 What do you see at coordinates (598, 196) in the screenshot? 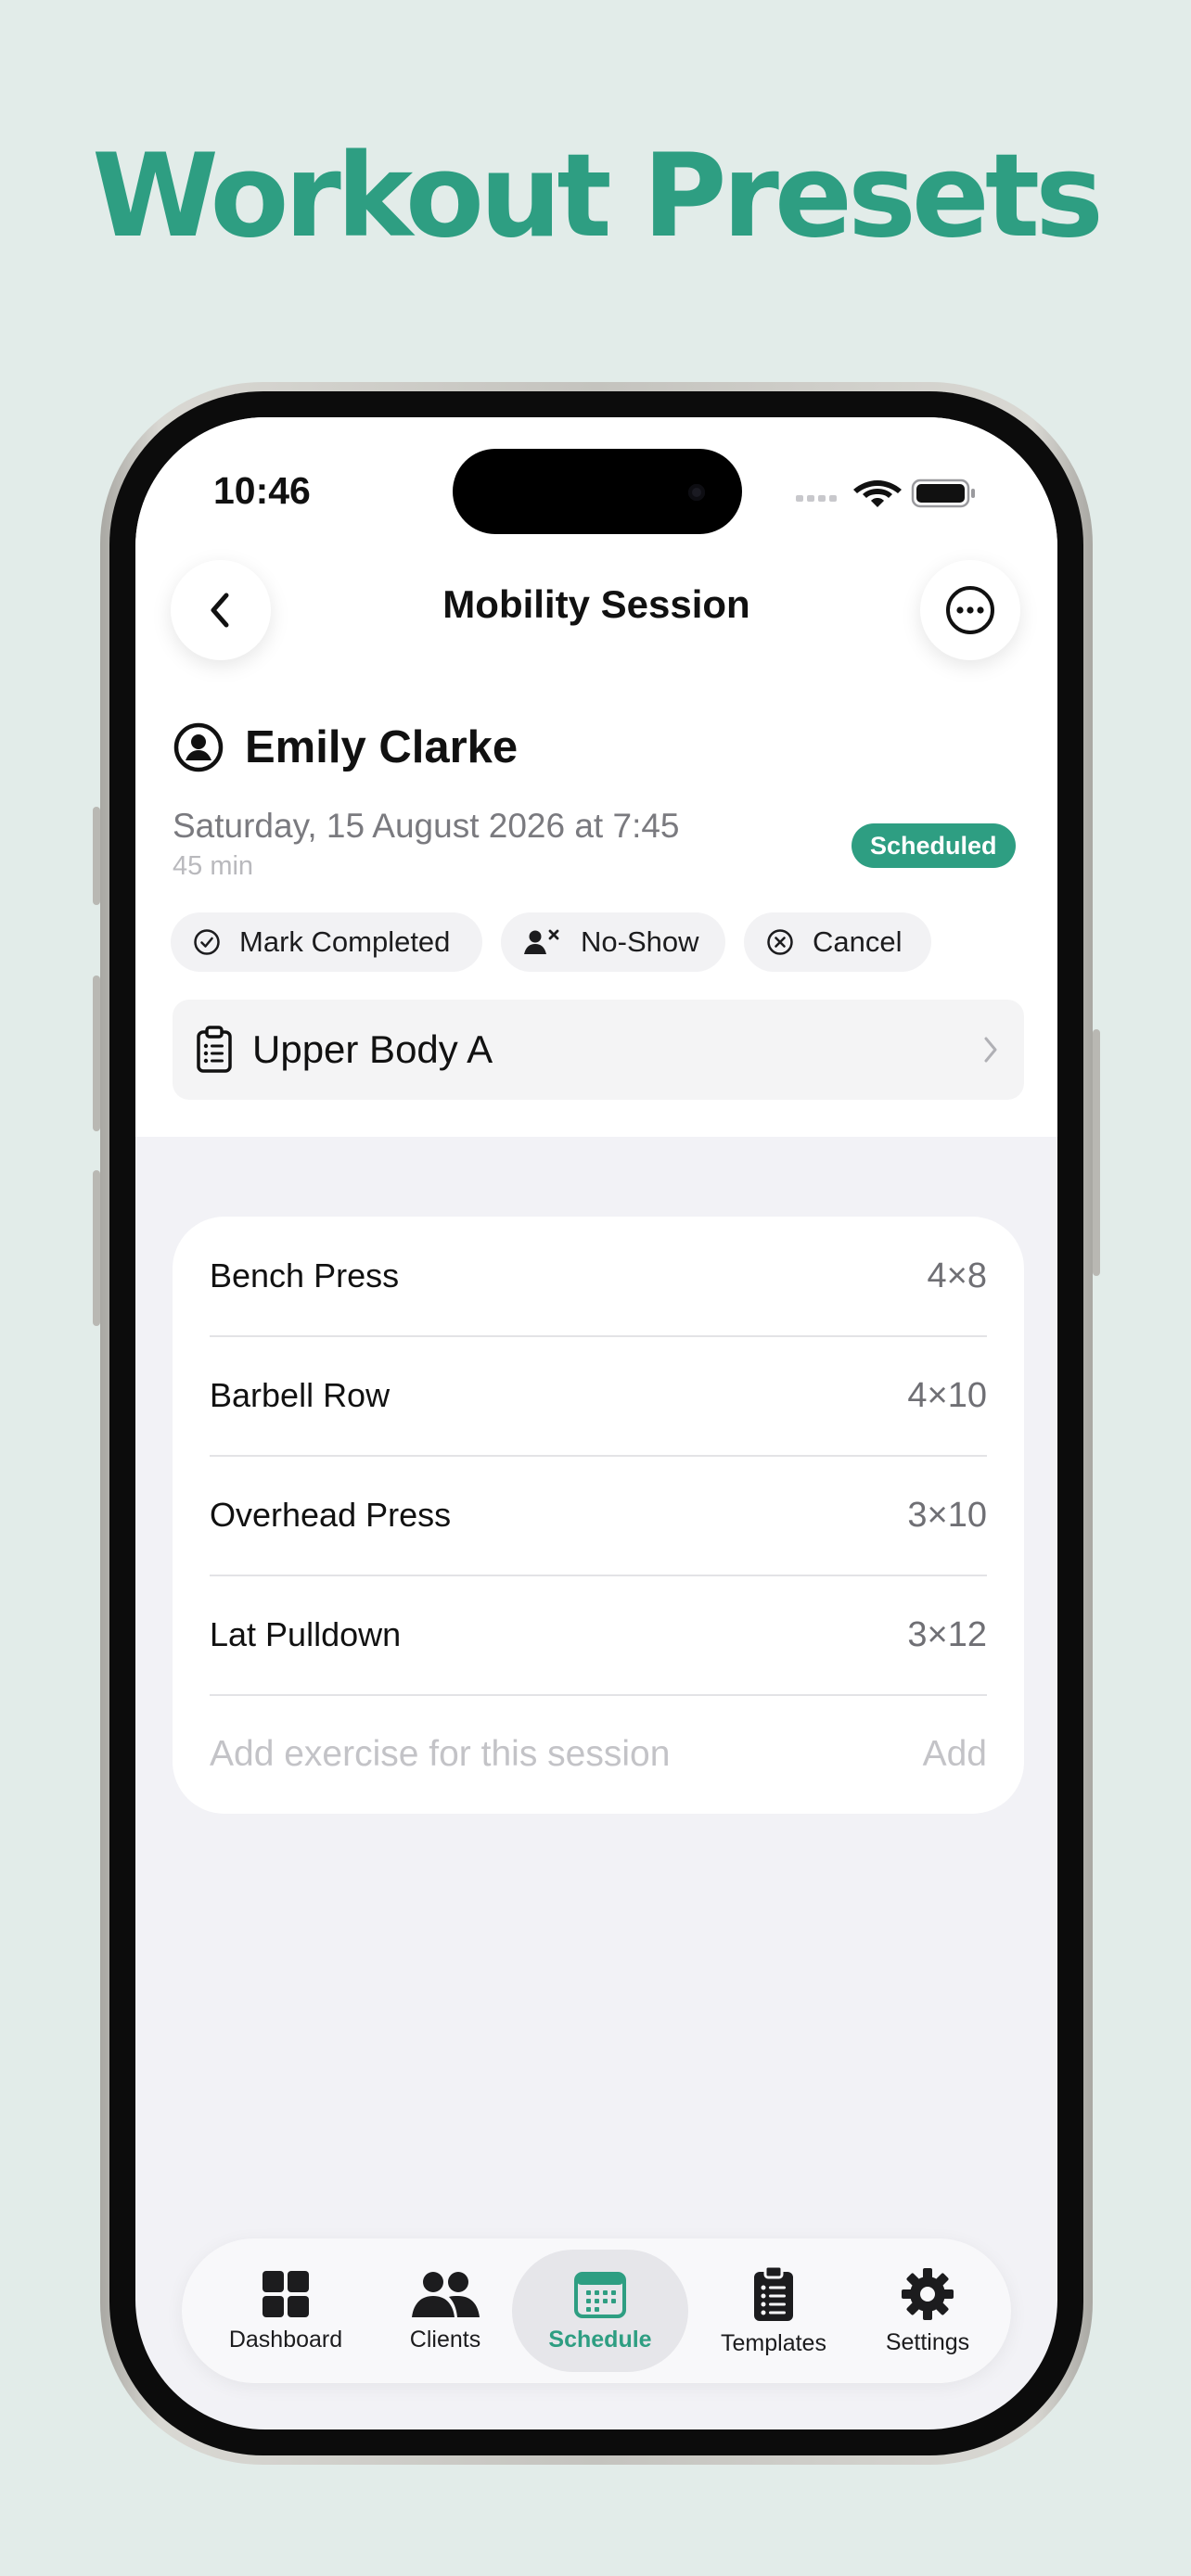
I see `headline: Workout Presets` at bounding box center [598, 196].